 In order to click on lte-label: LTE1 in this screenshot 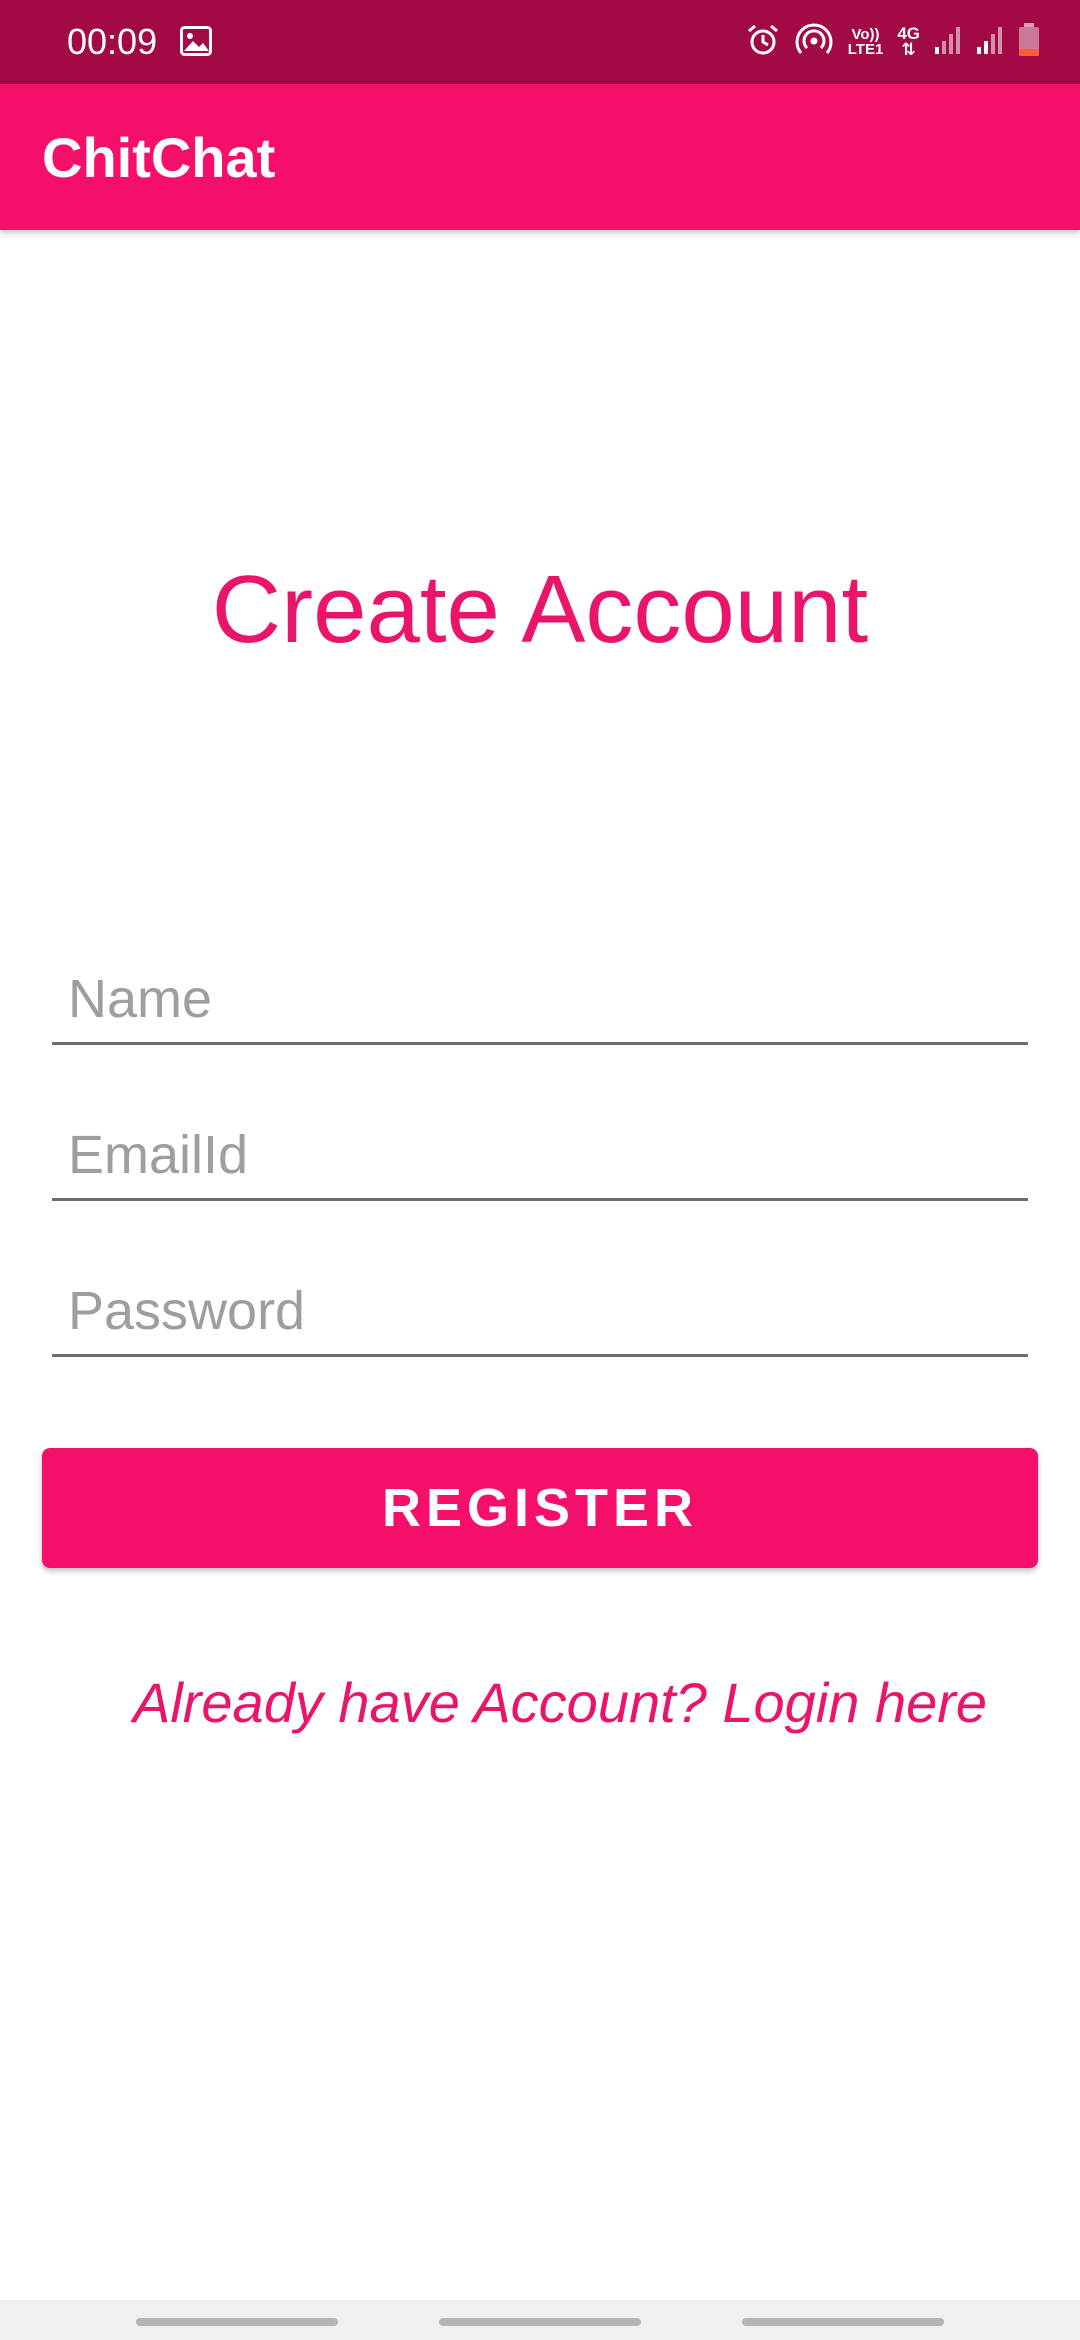, I will do `click(865, 49)`.